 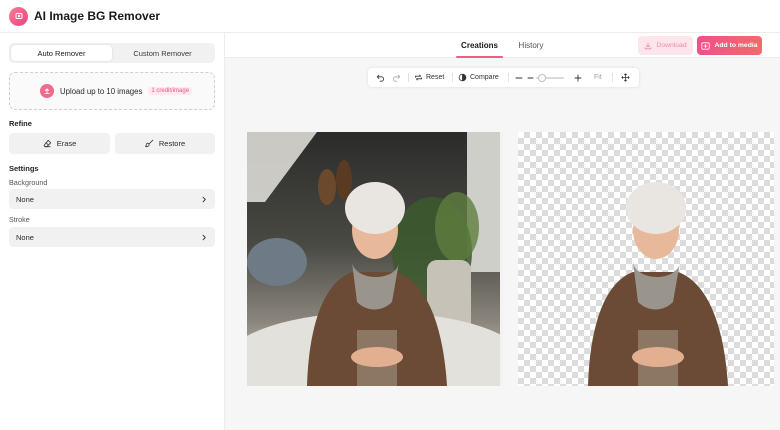 I want to click on fit-button: Fit, so click(x=598, y=77).